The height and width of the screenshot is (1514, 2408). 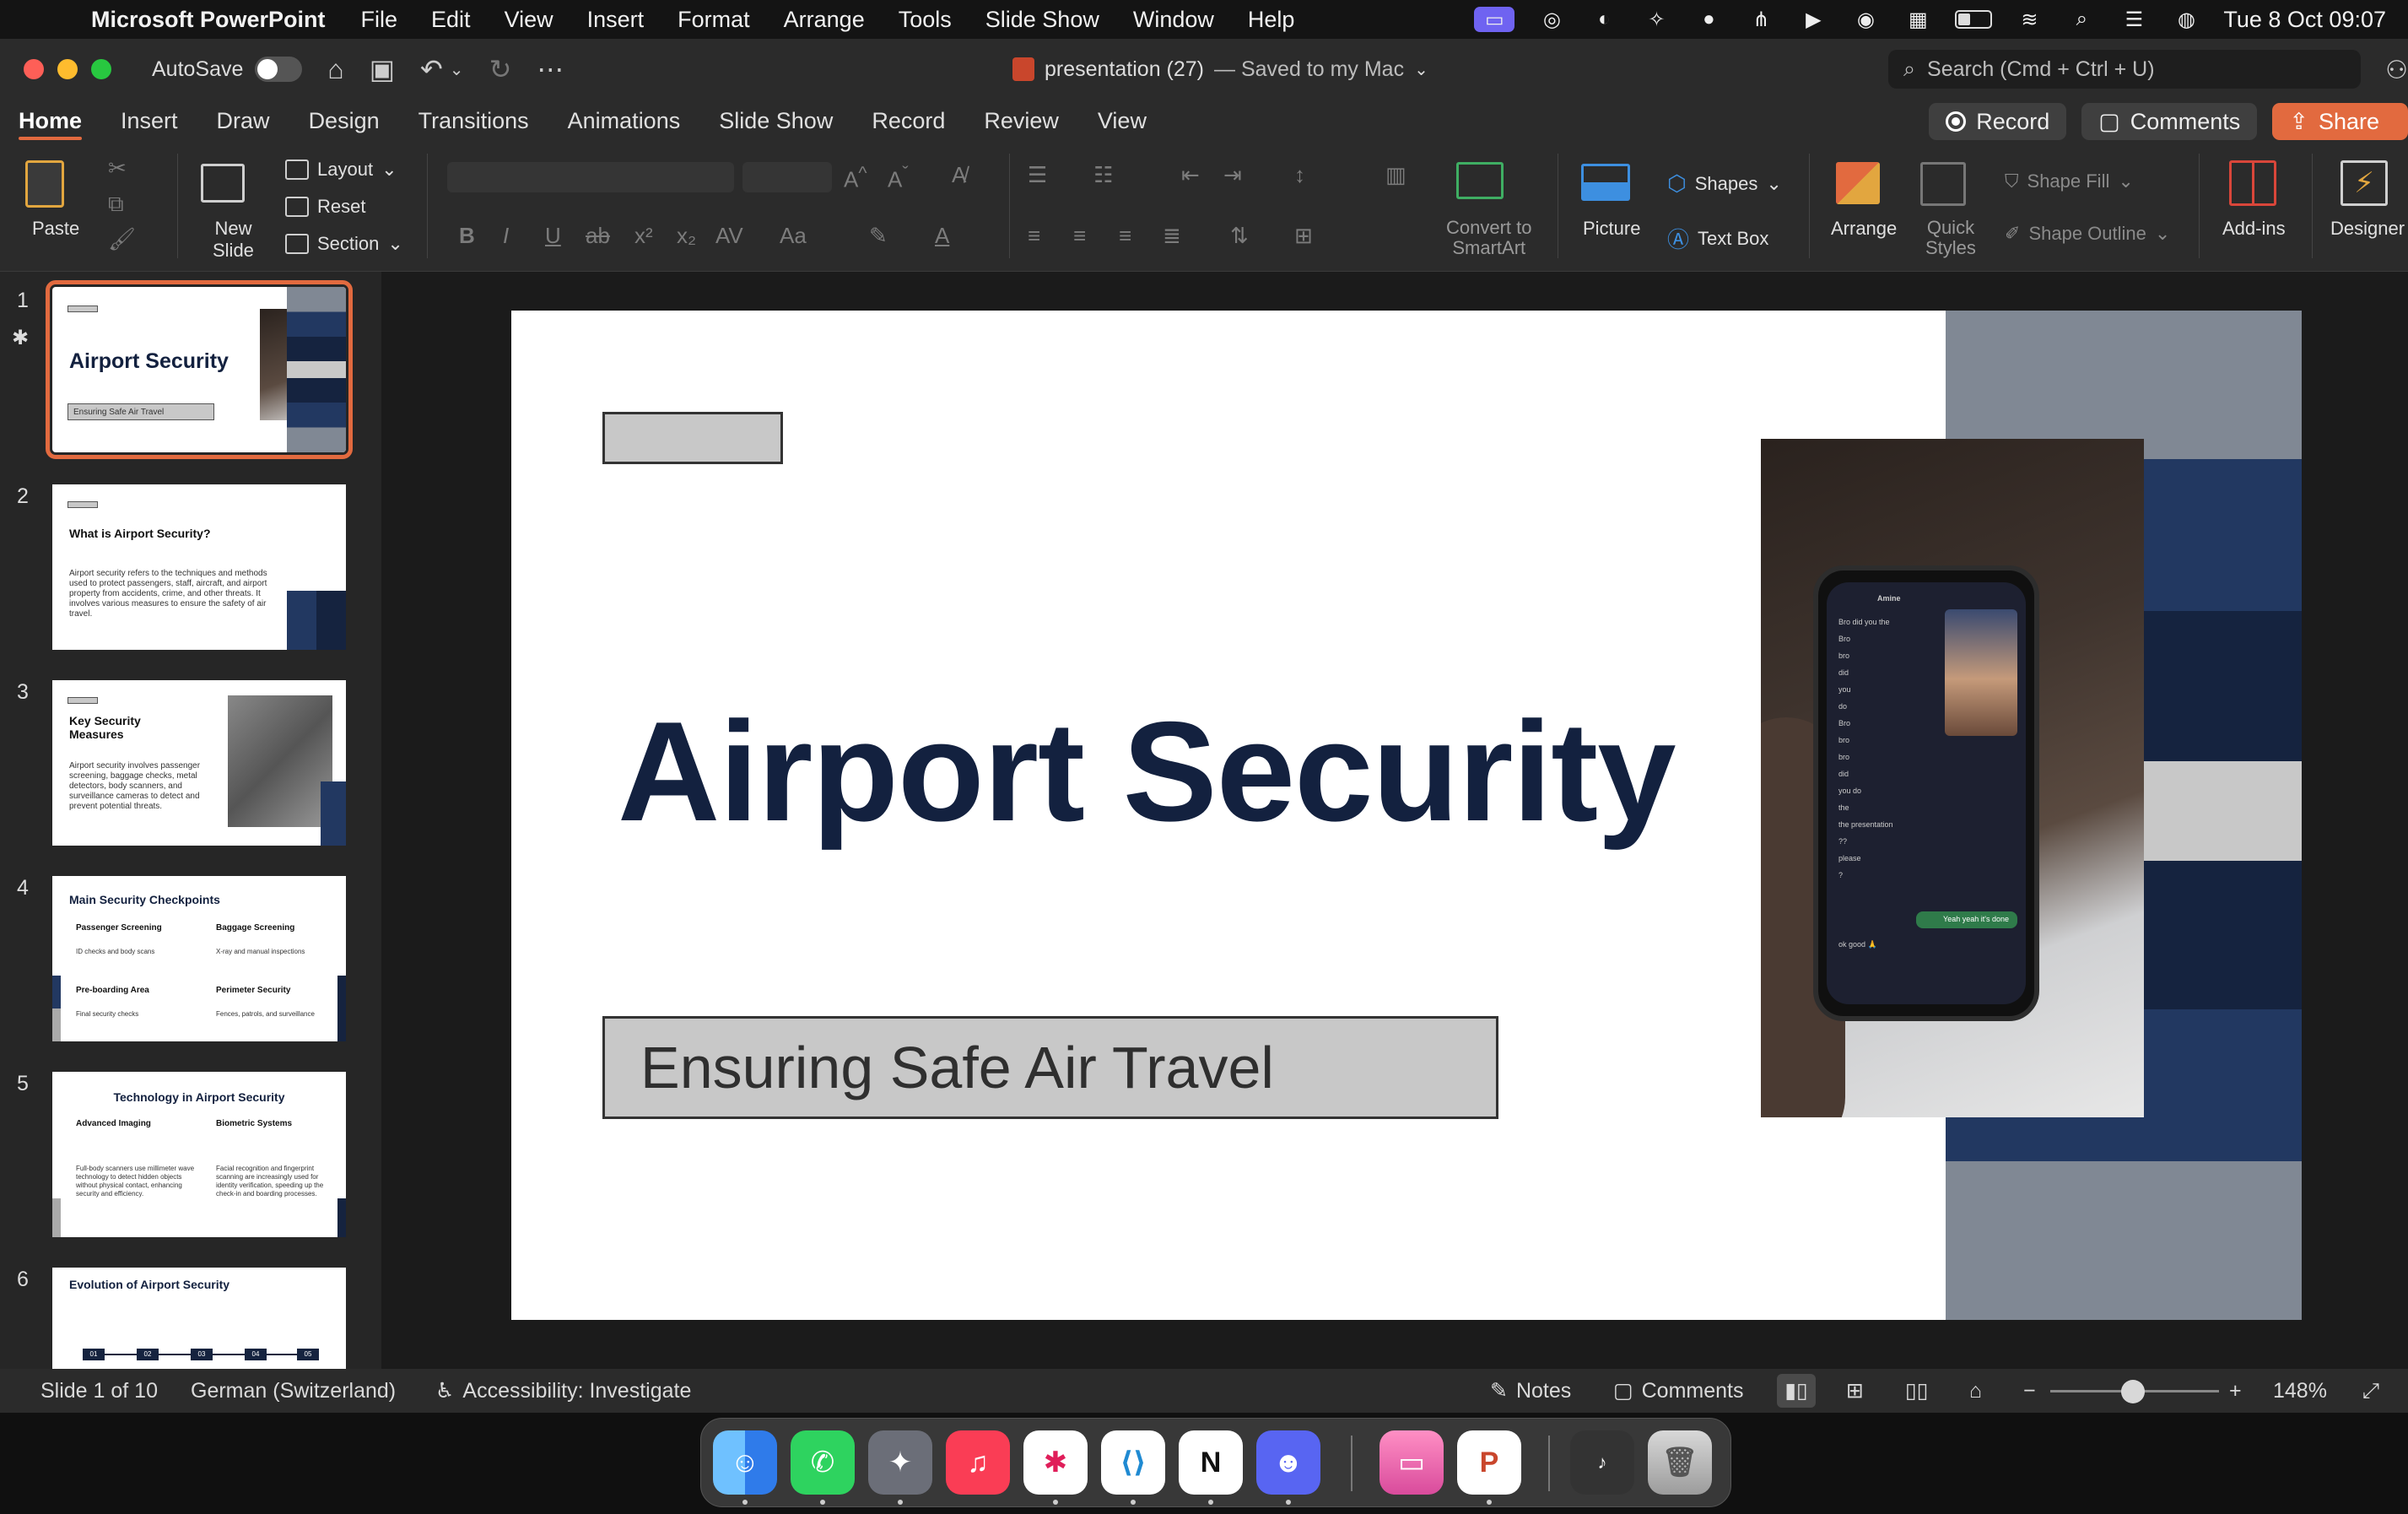 What do you see at coordinates (1917, 1391) in the screenshot?
I see `reading-view-icon: ▯▯` at bounding box center [1917, 1391].